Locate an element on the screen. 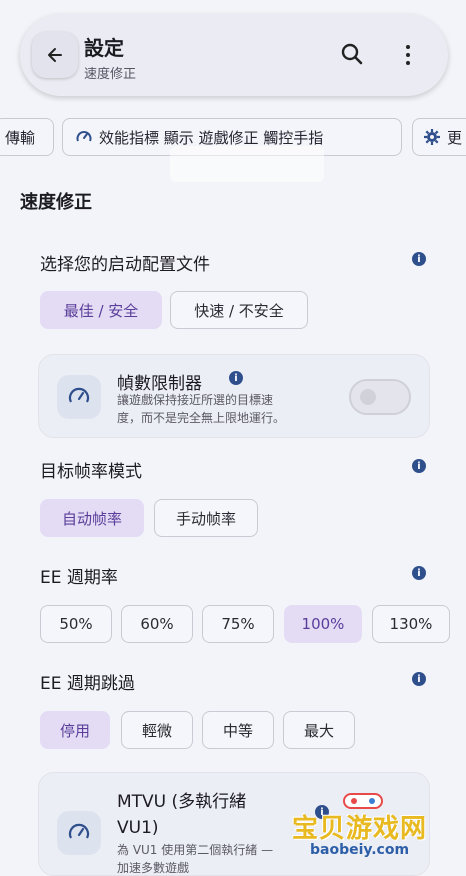 The image size is (466, 876). site-watermark: 宝贝游戏网 baobeiy.com is located at coordinates (366, 825).